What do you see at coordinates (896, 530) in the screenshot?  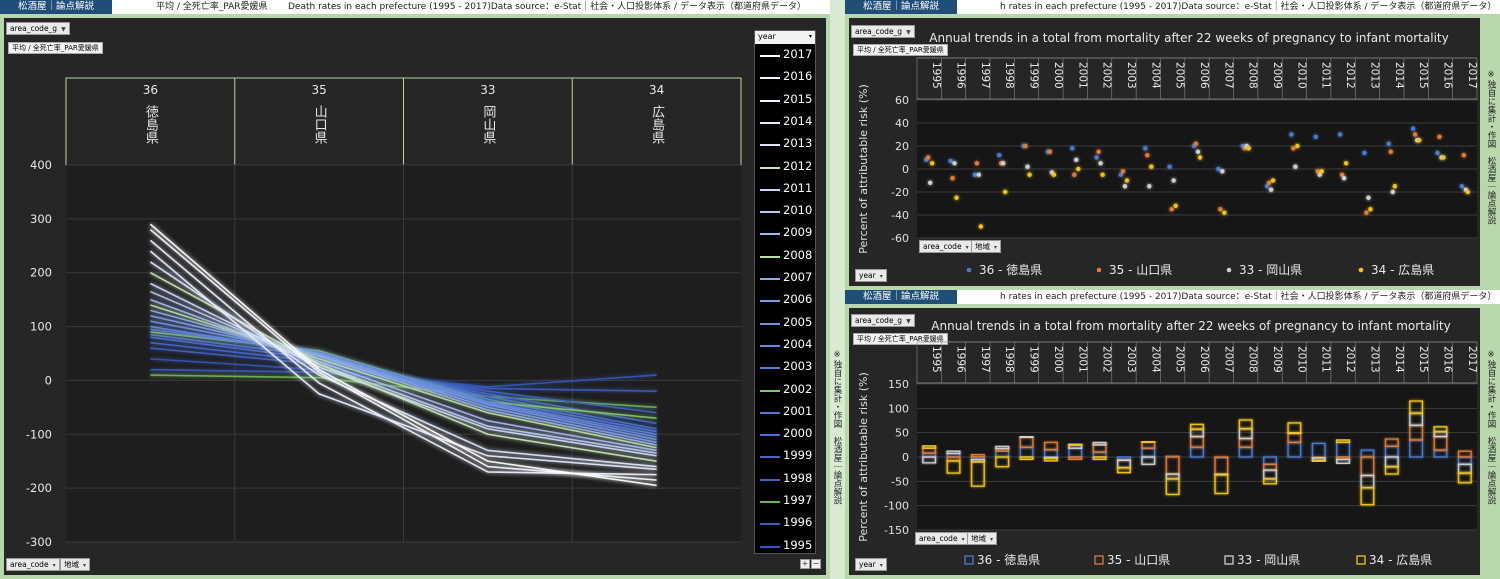 I see `y-tick-label: -150` at bounding box center [896, 530].